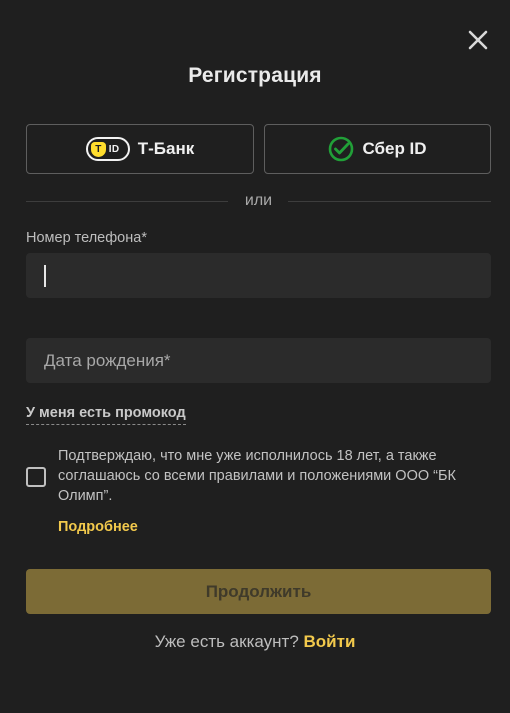 This screenshot has height=713, width=510. I want to click on tbank-label: Т-Банк, so click(166, 148).